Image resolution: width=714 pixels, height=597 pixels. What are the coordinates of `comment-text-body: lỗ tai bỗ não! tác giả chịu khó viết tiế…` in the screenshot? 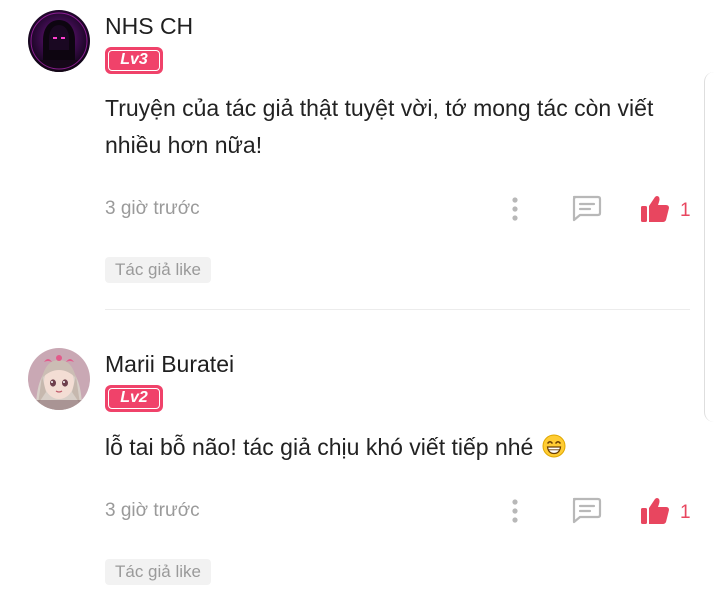 It's located at (319, 447).